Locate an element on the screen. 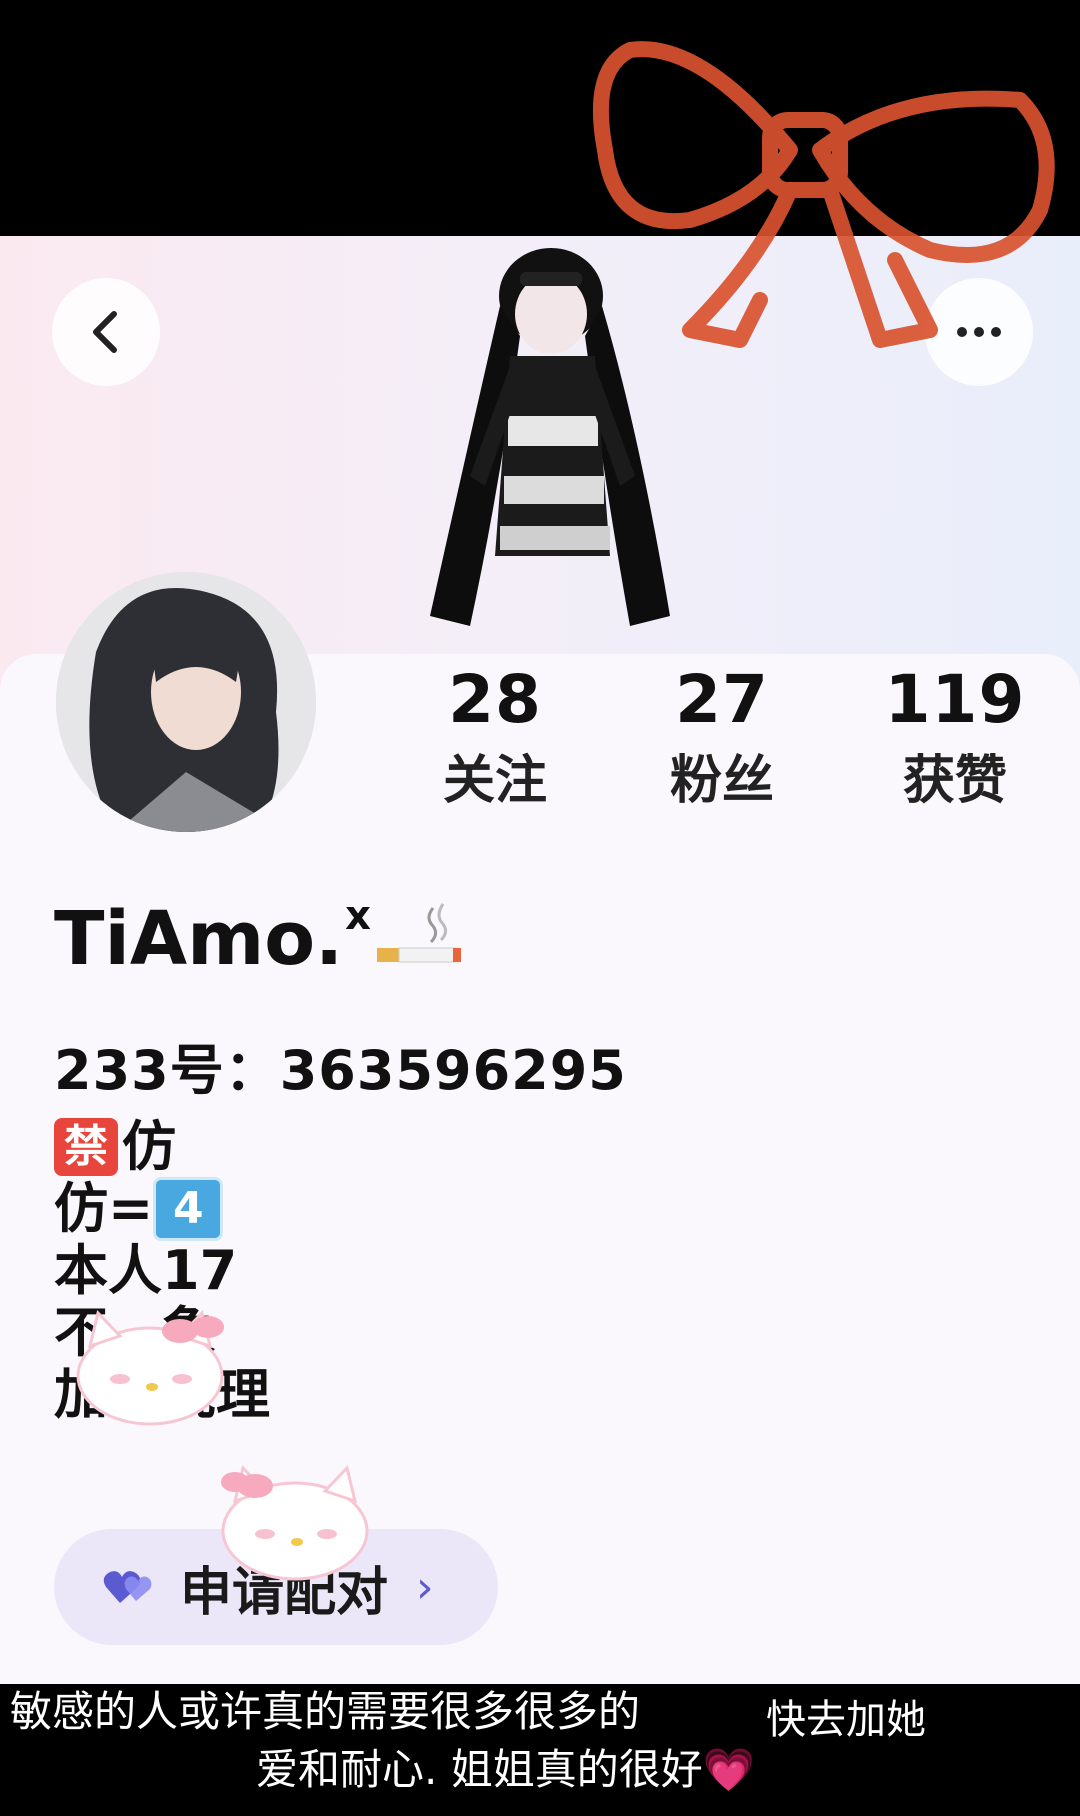 The image size is (1080, 1816). avatar is located at coordinates (186, 702).